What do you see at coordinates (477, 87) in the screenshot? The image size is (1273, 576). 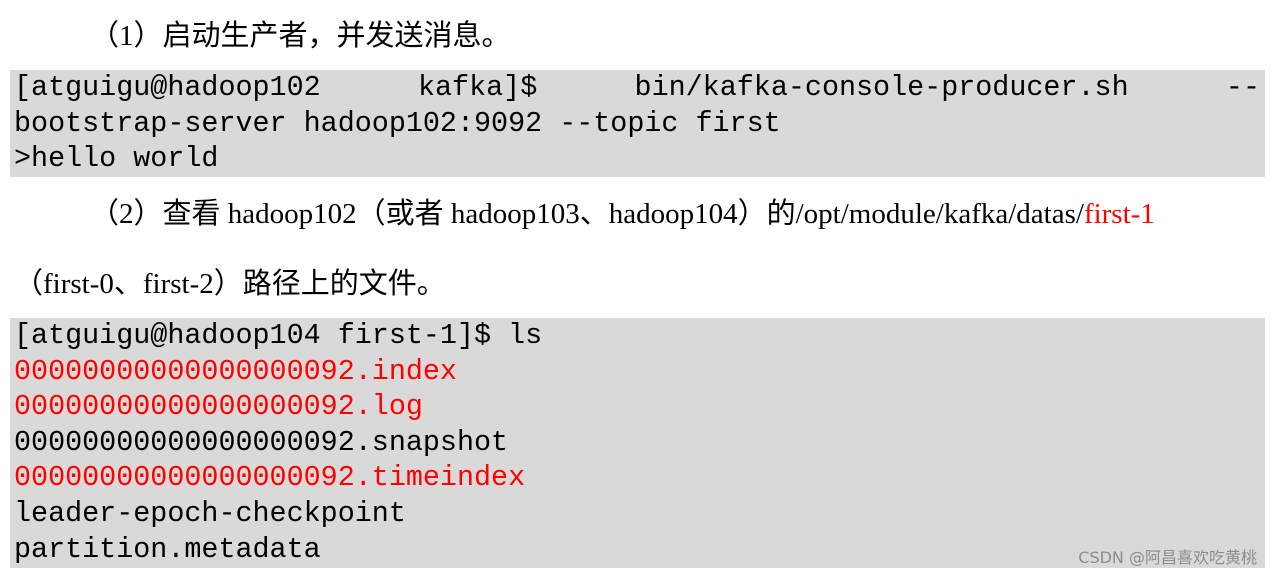 I see `prompt-directory: kafka]$` at bounding box center [477, 87].